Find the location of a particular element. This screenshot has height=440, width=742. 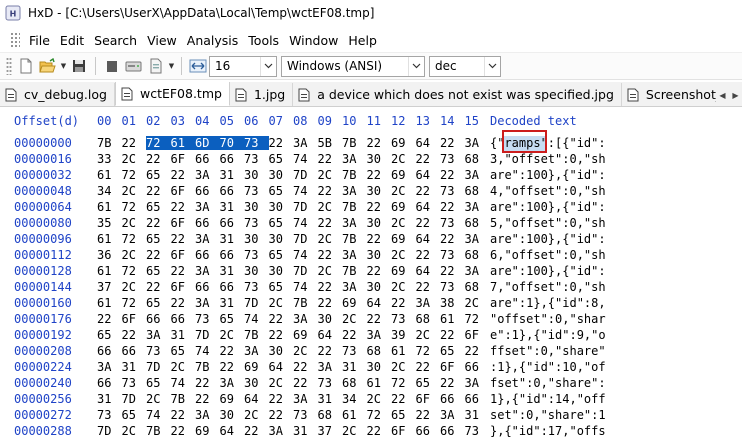

disk-editor-button is located at coordinates (134, 66).